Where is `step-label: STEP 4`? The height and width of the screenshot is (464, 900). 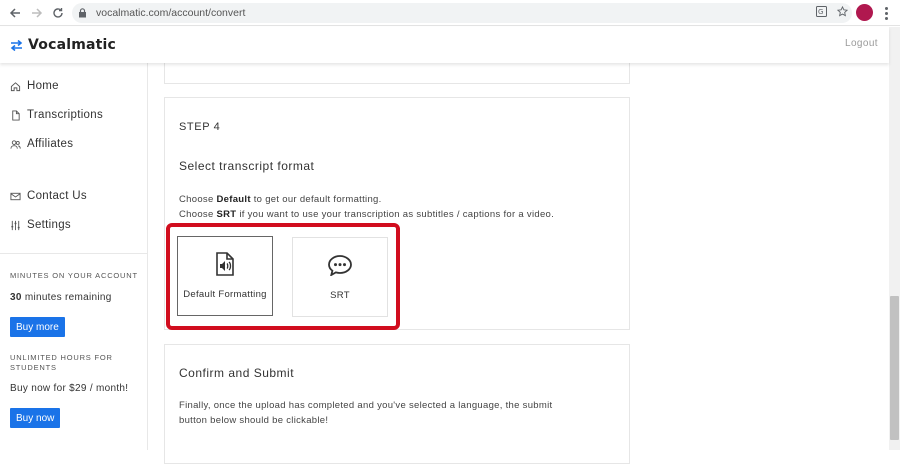 step-label: STEP 4 is located at coordinates (200, 127).